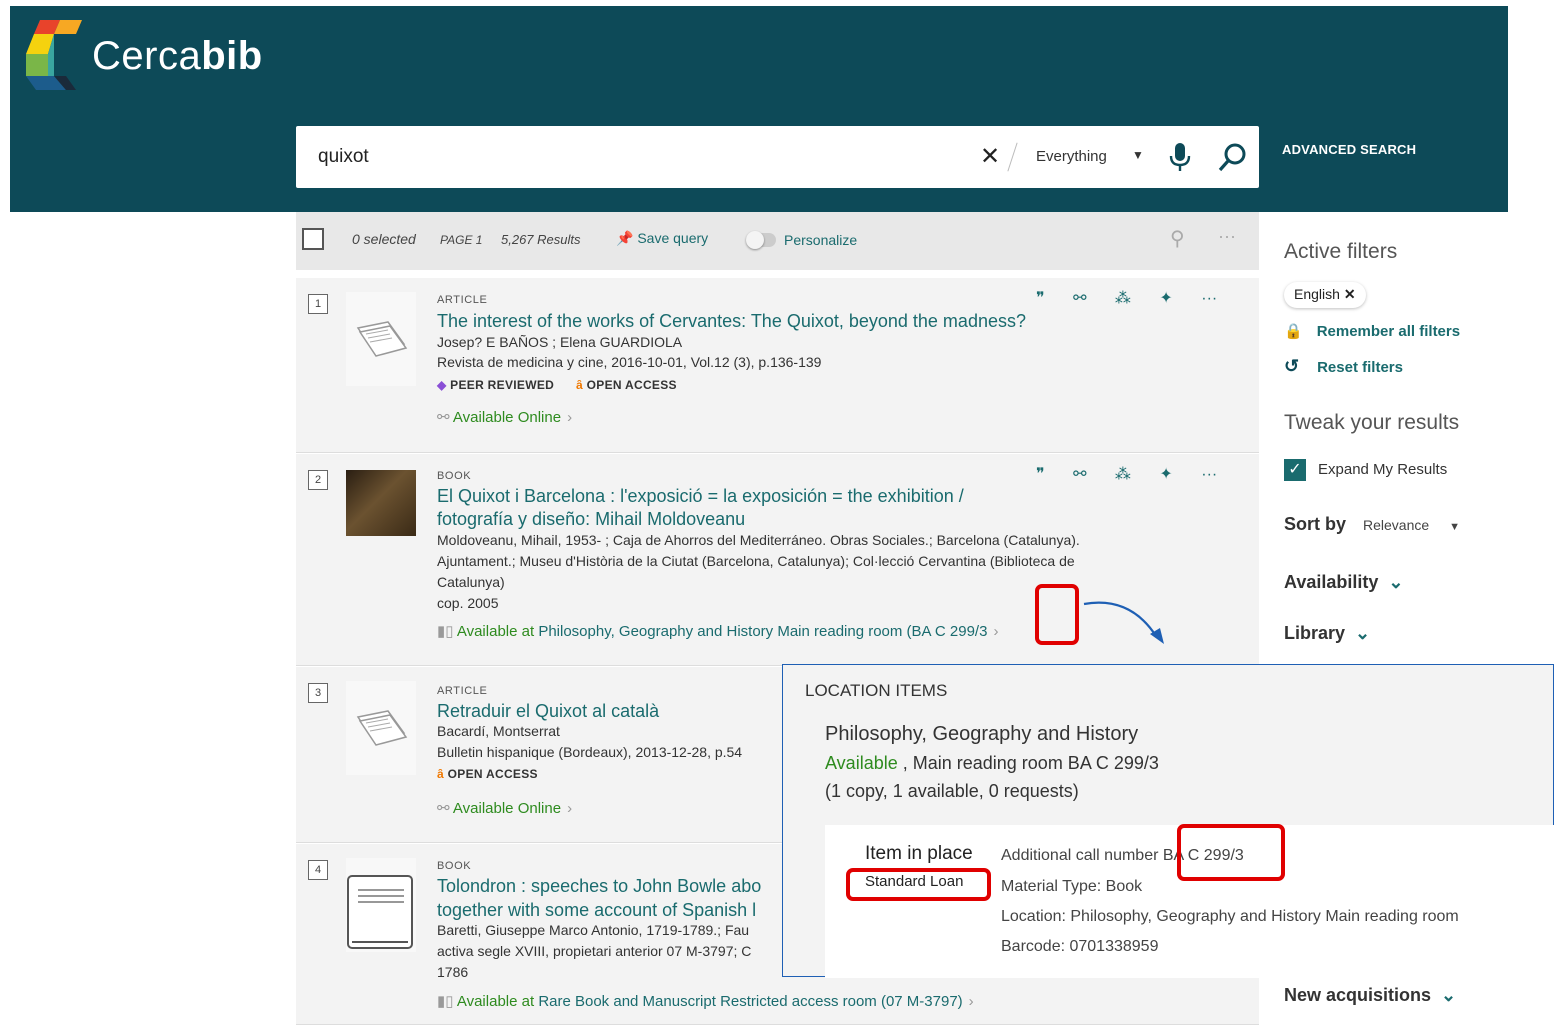 The width and height of the screenshot is (1554, 1025). Describe the element at coordinates (761, 240) in the screenshot. I see `personalize-toggle` at that location.